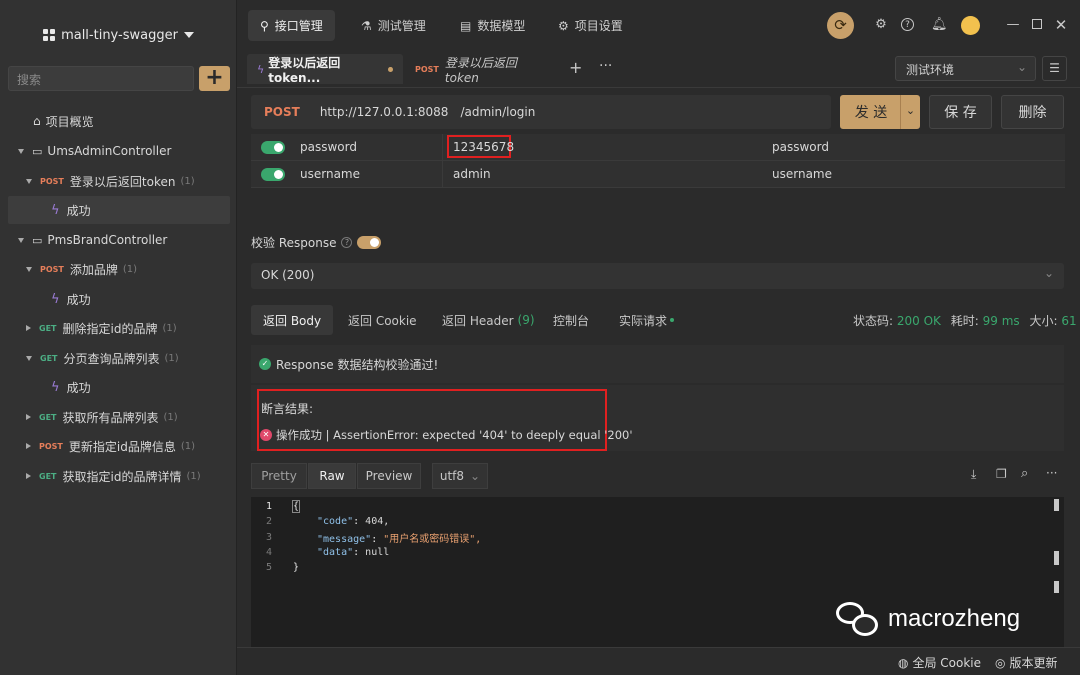  I want to click on environment-select: 测试环境 ⌄, so click(965, 68).